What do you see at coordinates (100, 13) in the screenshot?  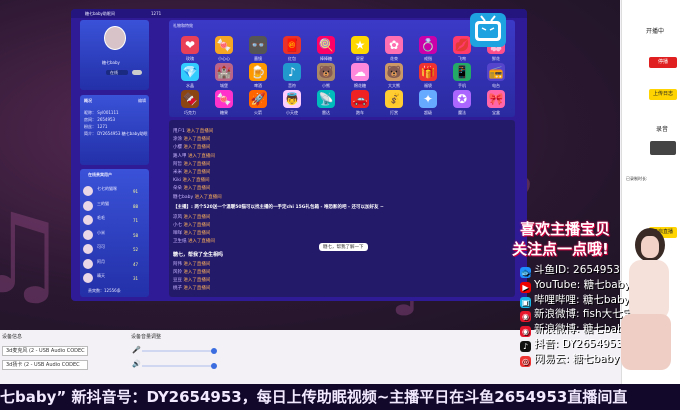 I see `app-title: 糖七baby助眠间` at bounding box center [100, 13].